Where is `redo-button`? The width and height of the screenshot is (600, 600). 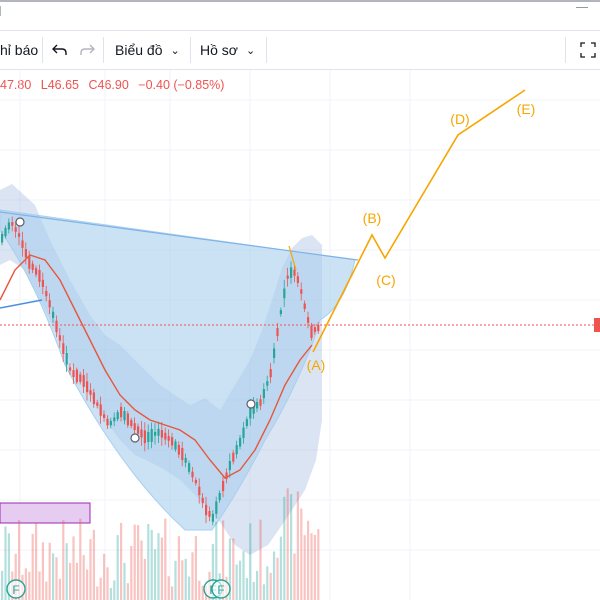
redo-button is located at coordinates (87, 50).